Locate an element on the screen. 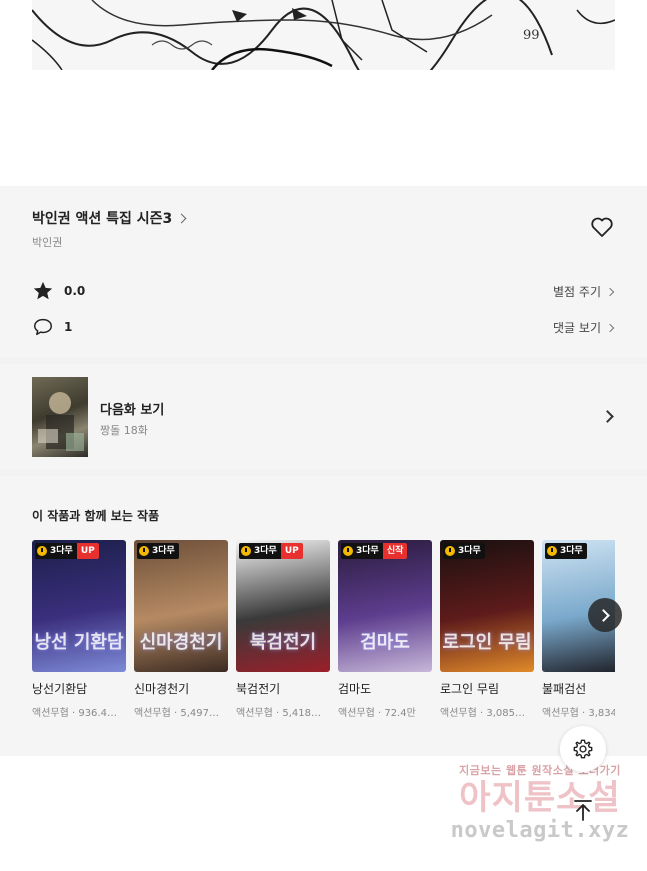 The width and height of the screenshot is (647, 871). settings-button is located at coordinates (583, 749).